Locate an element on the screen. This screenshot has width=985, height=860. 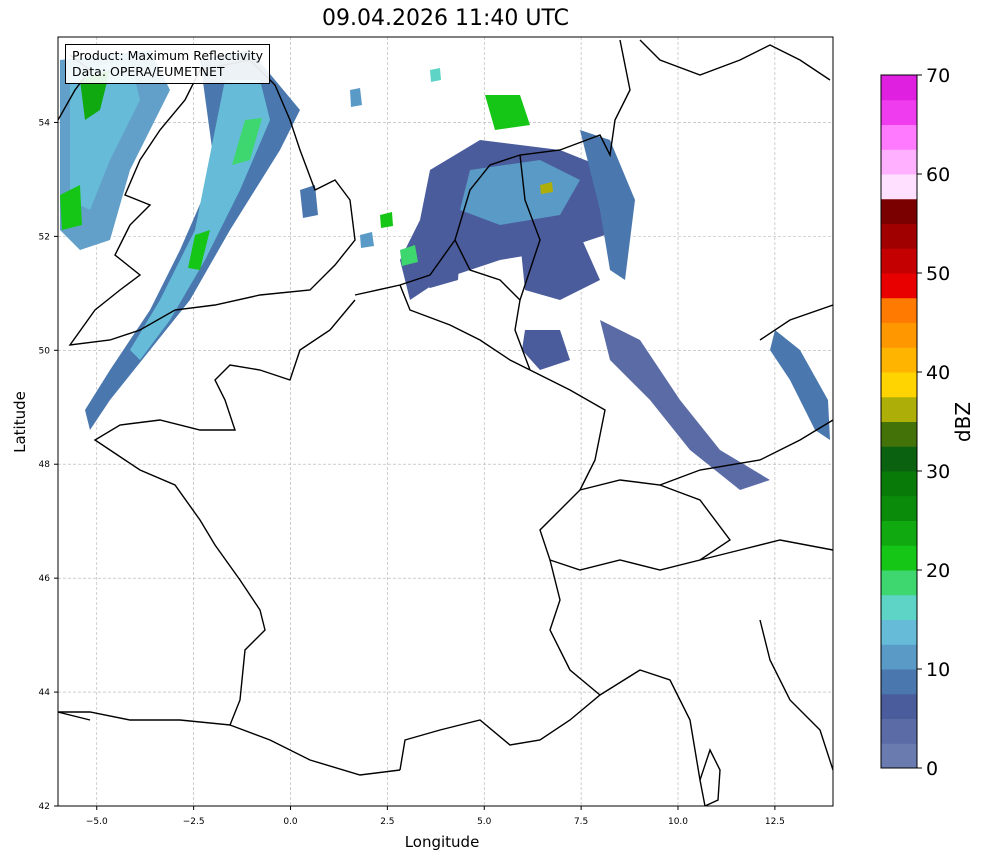
colorbar-tick-label: 50 is located at coordinates (938, 274).